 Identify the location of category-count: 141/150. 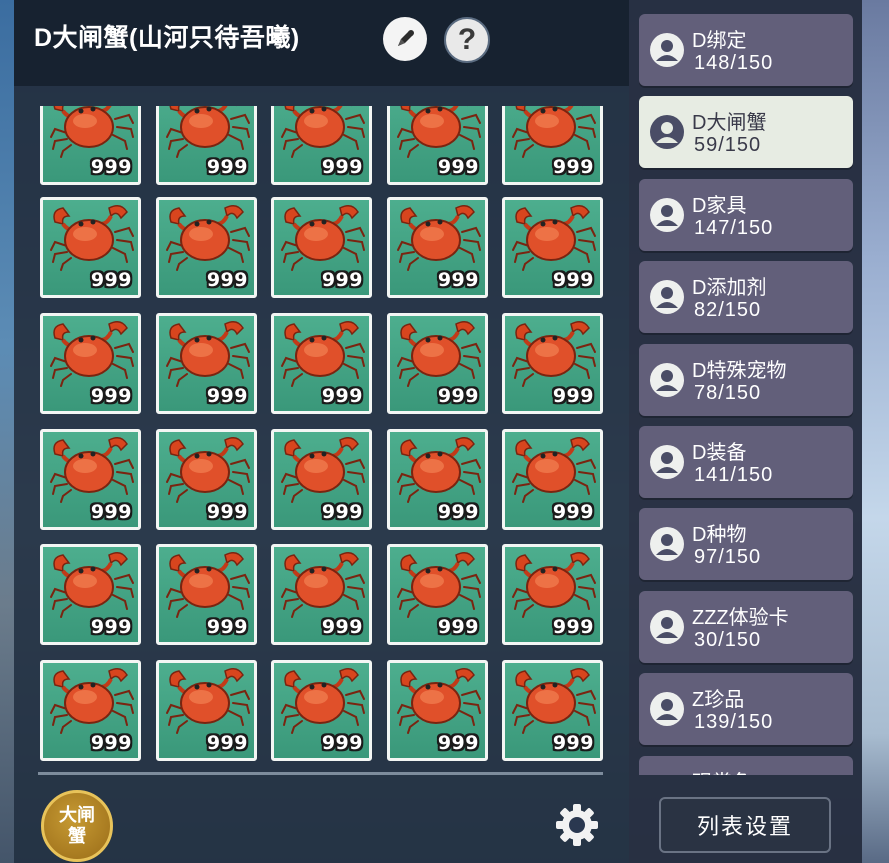
(734, 475).